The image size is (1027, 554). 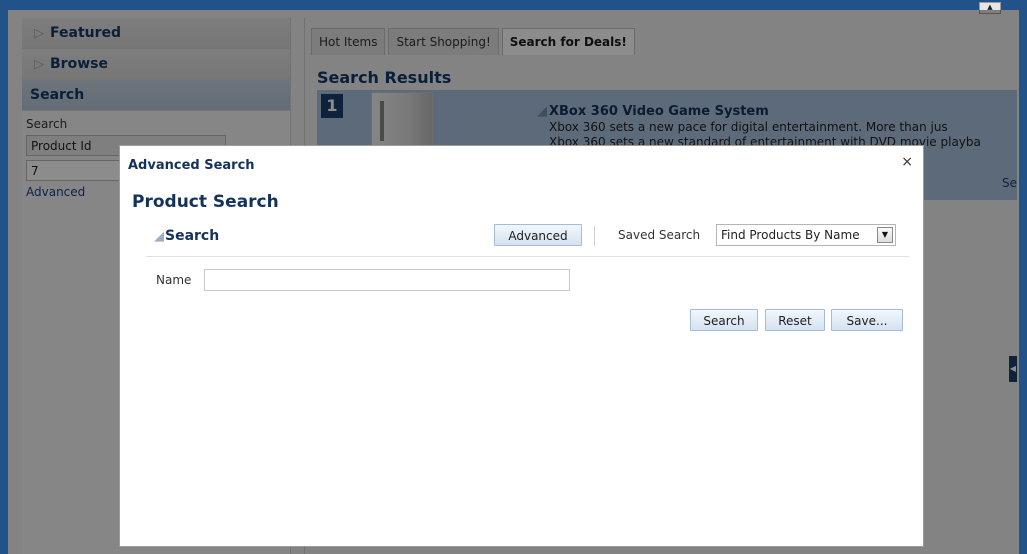 What do you see at coordinates (159, 236) in the screenshot?
I see `triangle-expanded-icon: ◢` at bounding box center [159, 236].